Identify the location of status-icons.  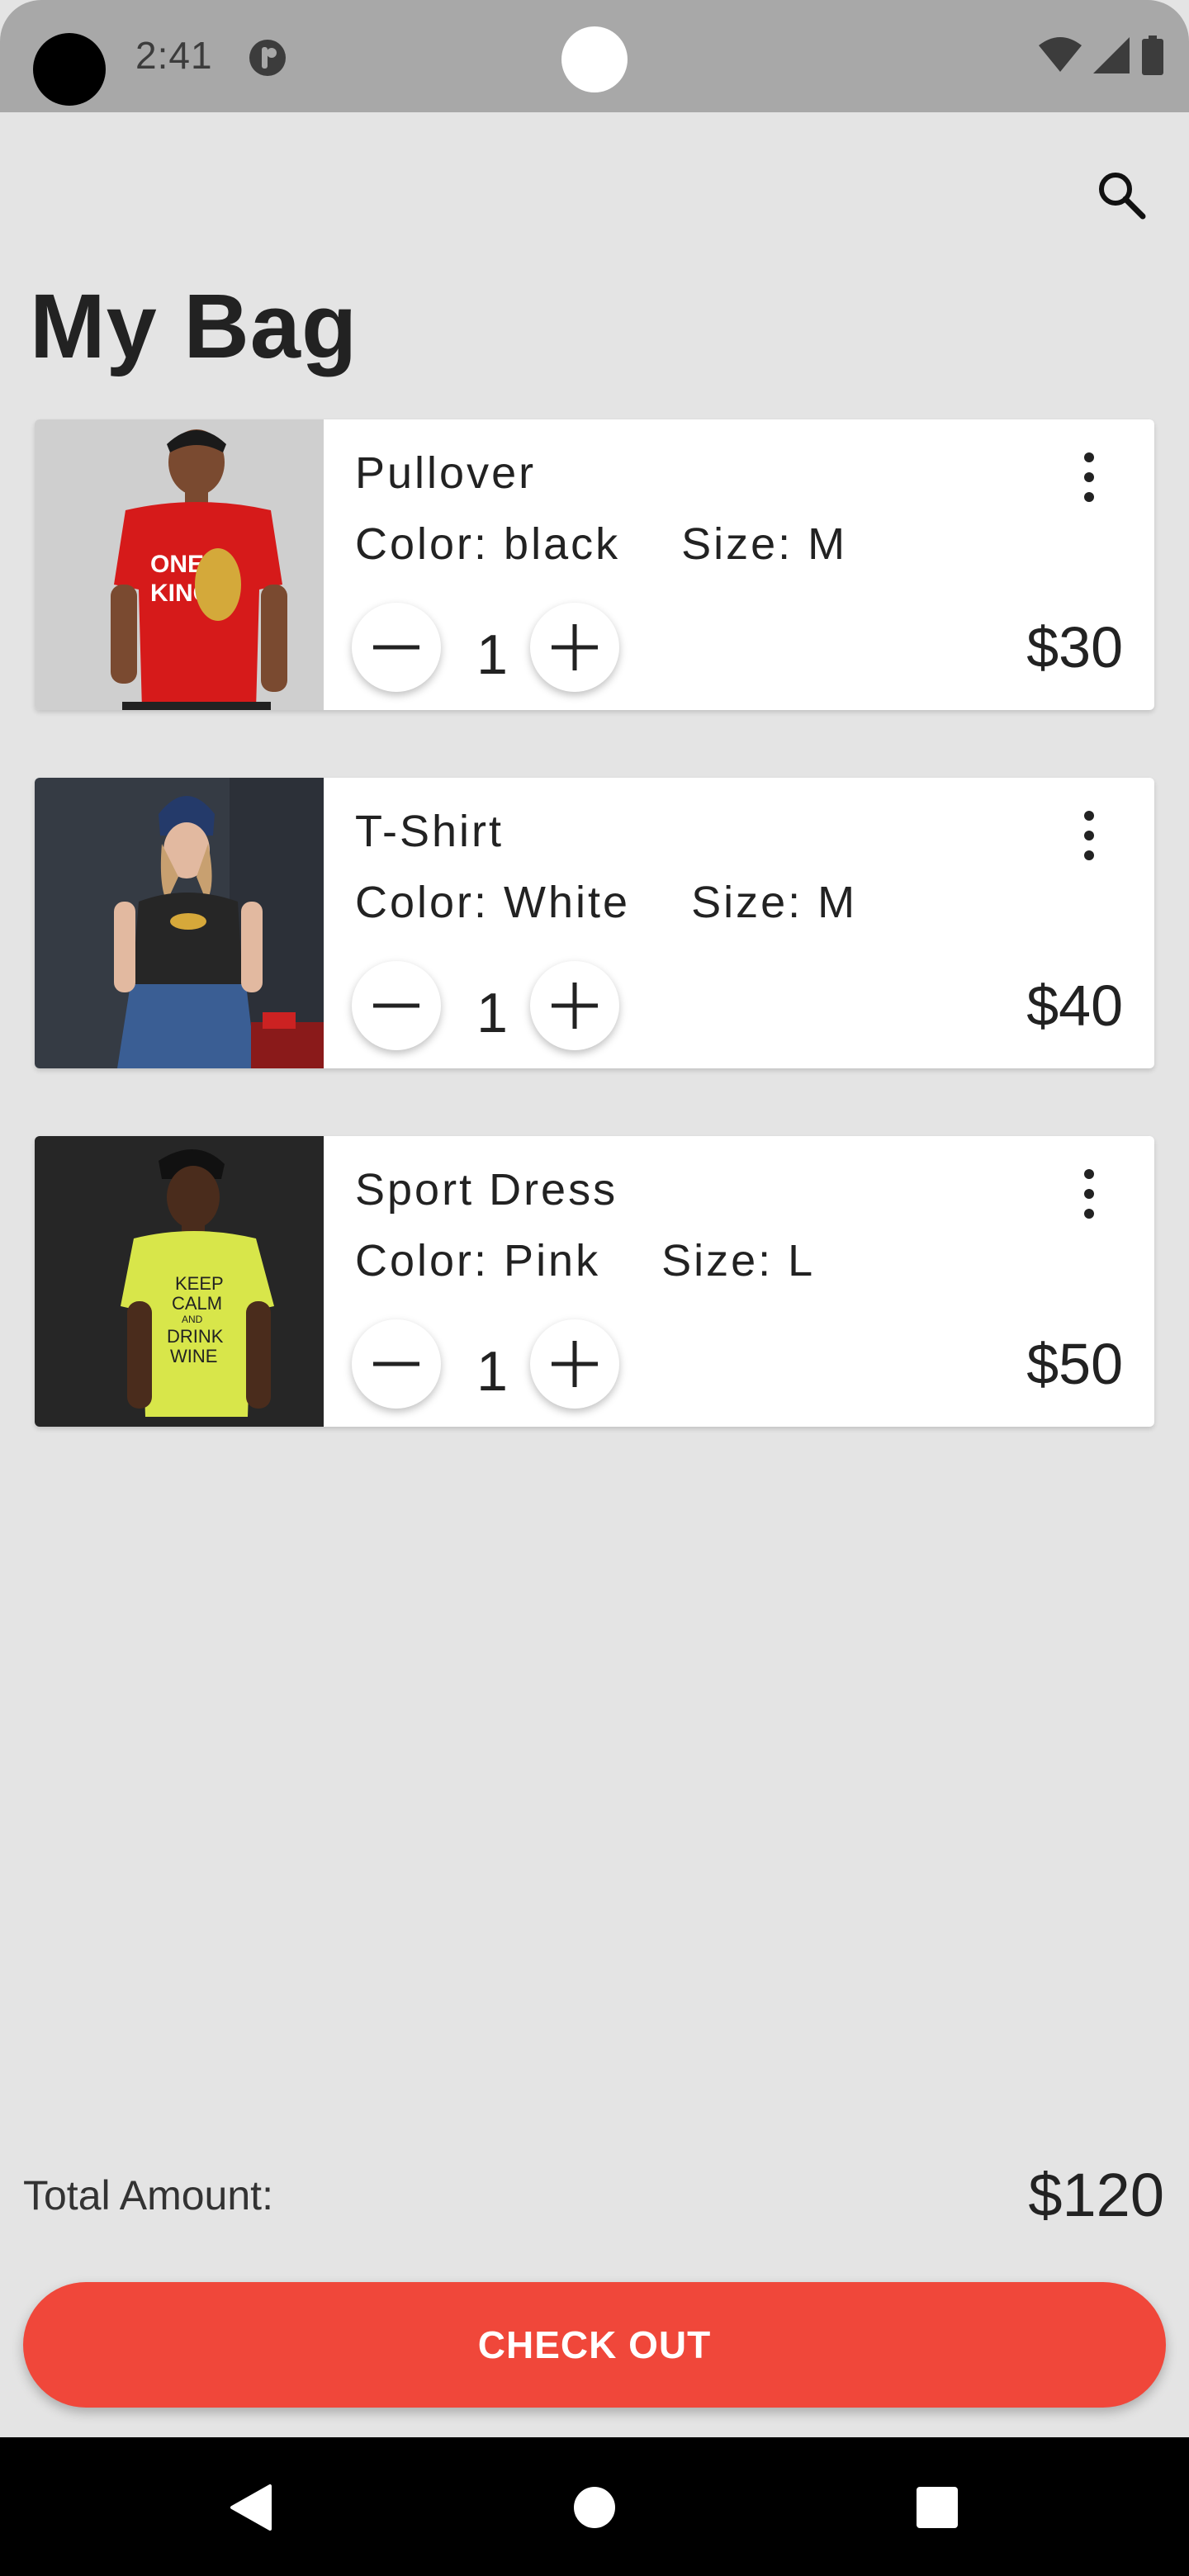
(1101, 55).